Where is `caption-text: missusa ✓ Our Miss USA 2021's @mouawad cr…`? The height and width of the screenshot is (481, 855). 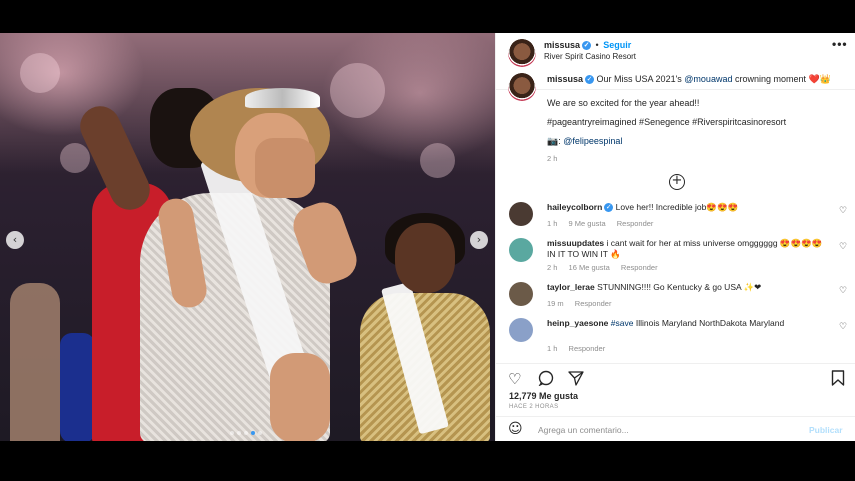 caption-text: missusa ✓ Our Miss USA 2021's @mouawad cr… is located at coordinates (697, 79).